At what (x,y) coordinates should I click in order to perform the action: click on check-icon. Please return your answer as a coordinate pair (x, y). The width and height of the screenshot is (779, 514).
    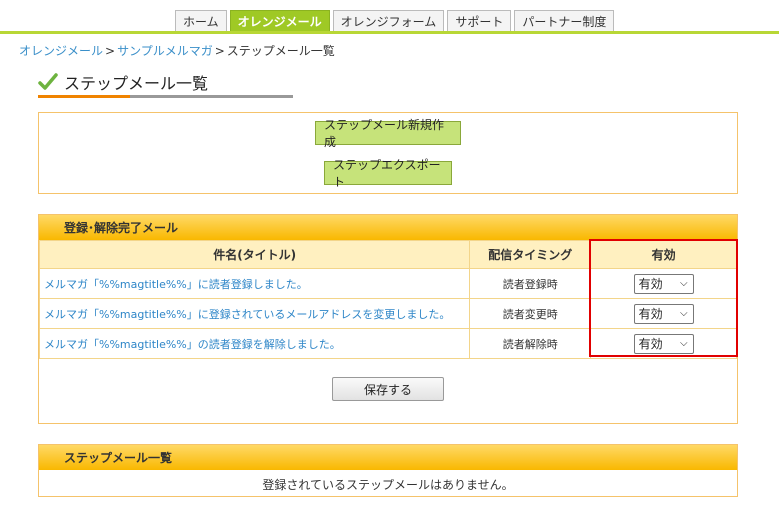
    Looking at the image, I should click on (48, 82).